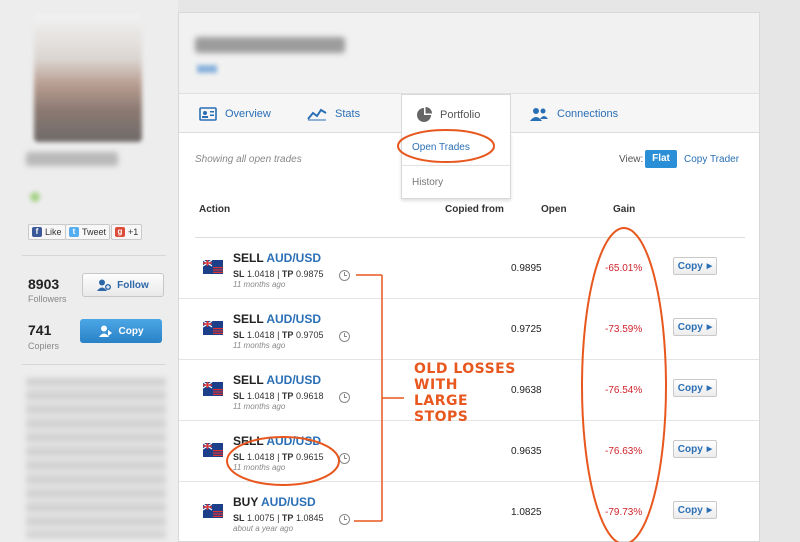  What do you see at coordinates (309, 396) in the screenshot?
I see `tp-value: 0.9618` at bounding box center [309, 396].